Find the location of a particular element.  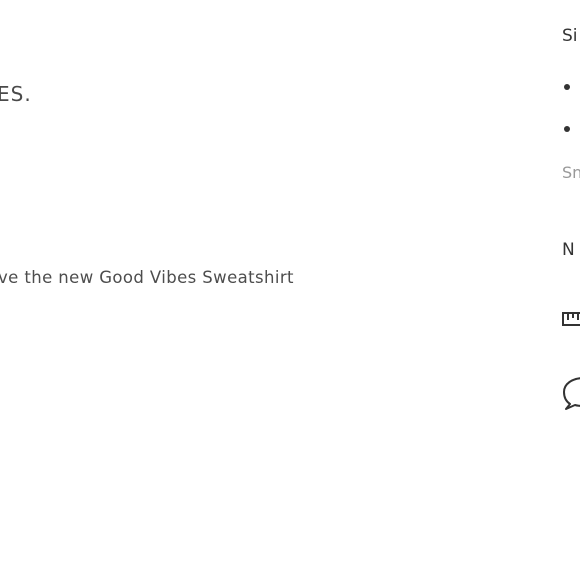

notes-section-title: N is located at coordinates (568, 250).